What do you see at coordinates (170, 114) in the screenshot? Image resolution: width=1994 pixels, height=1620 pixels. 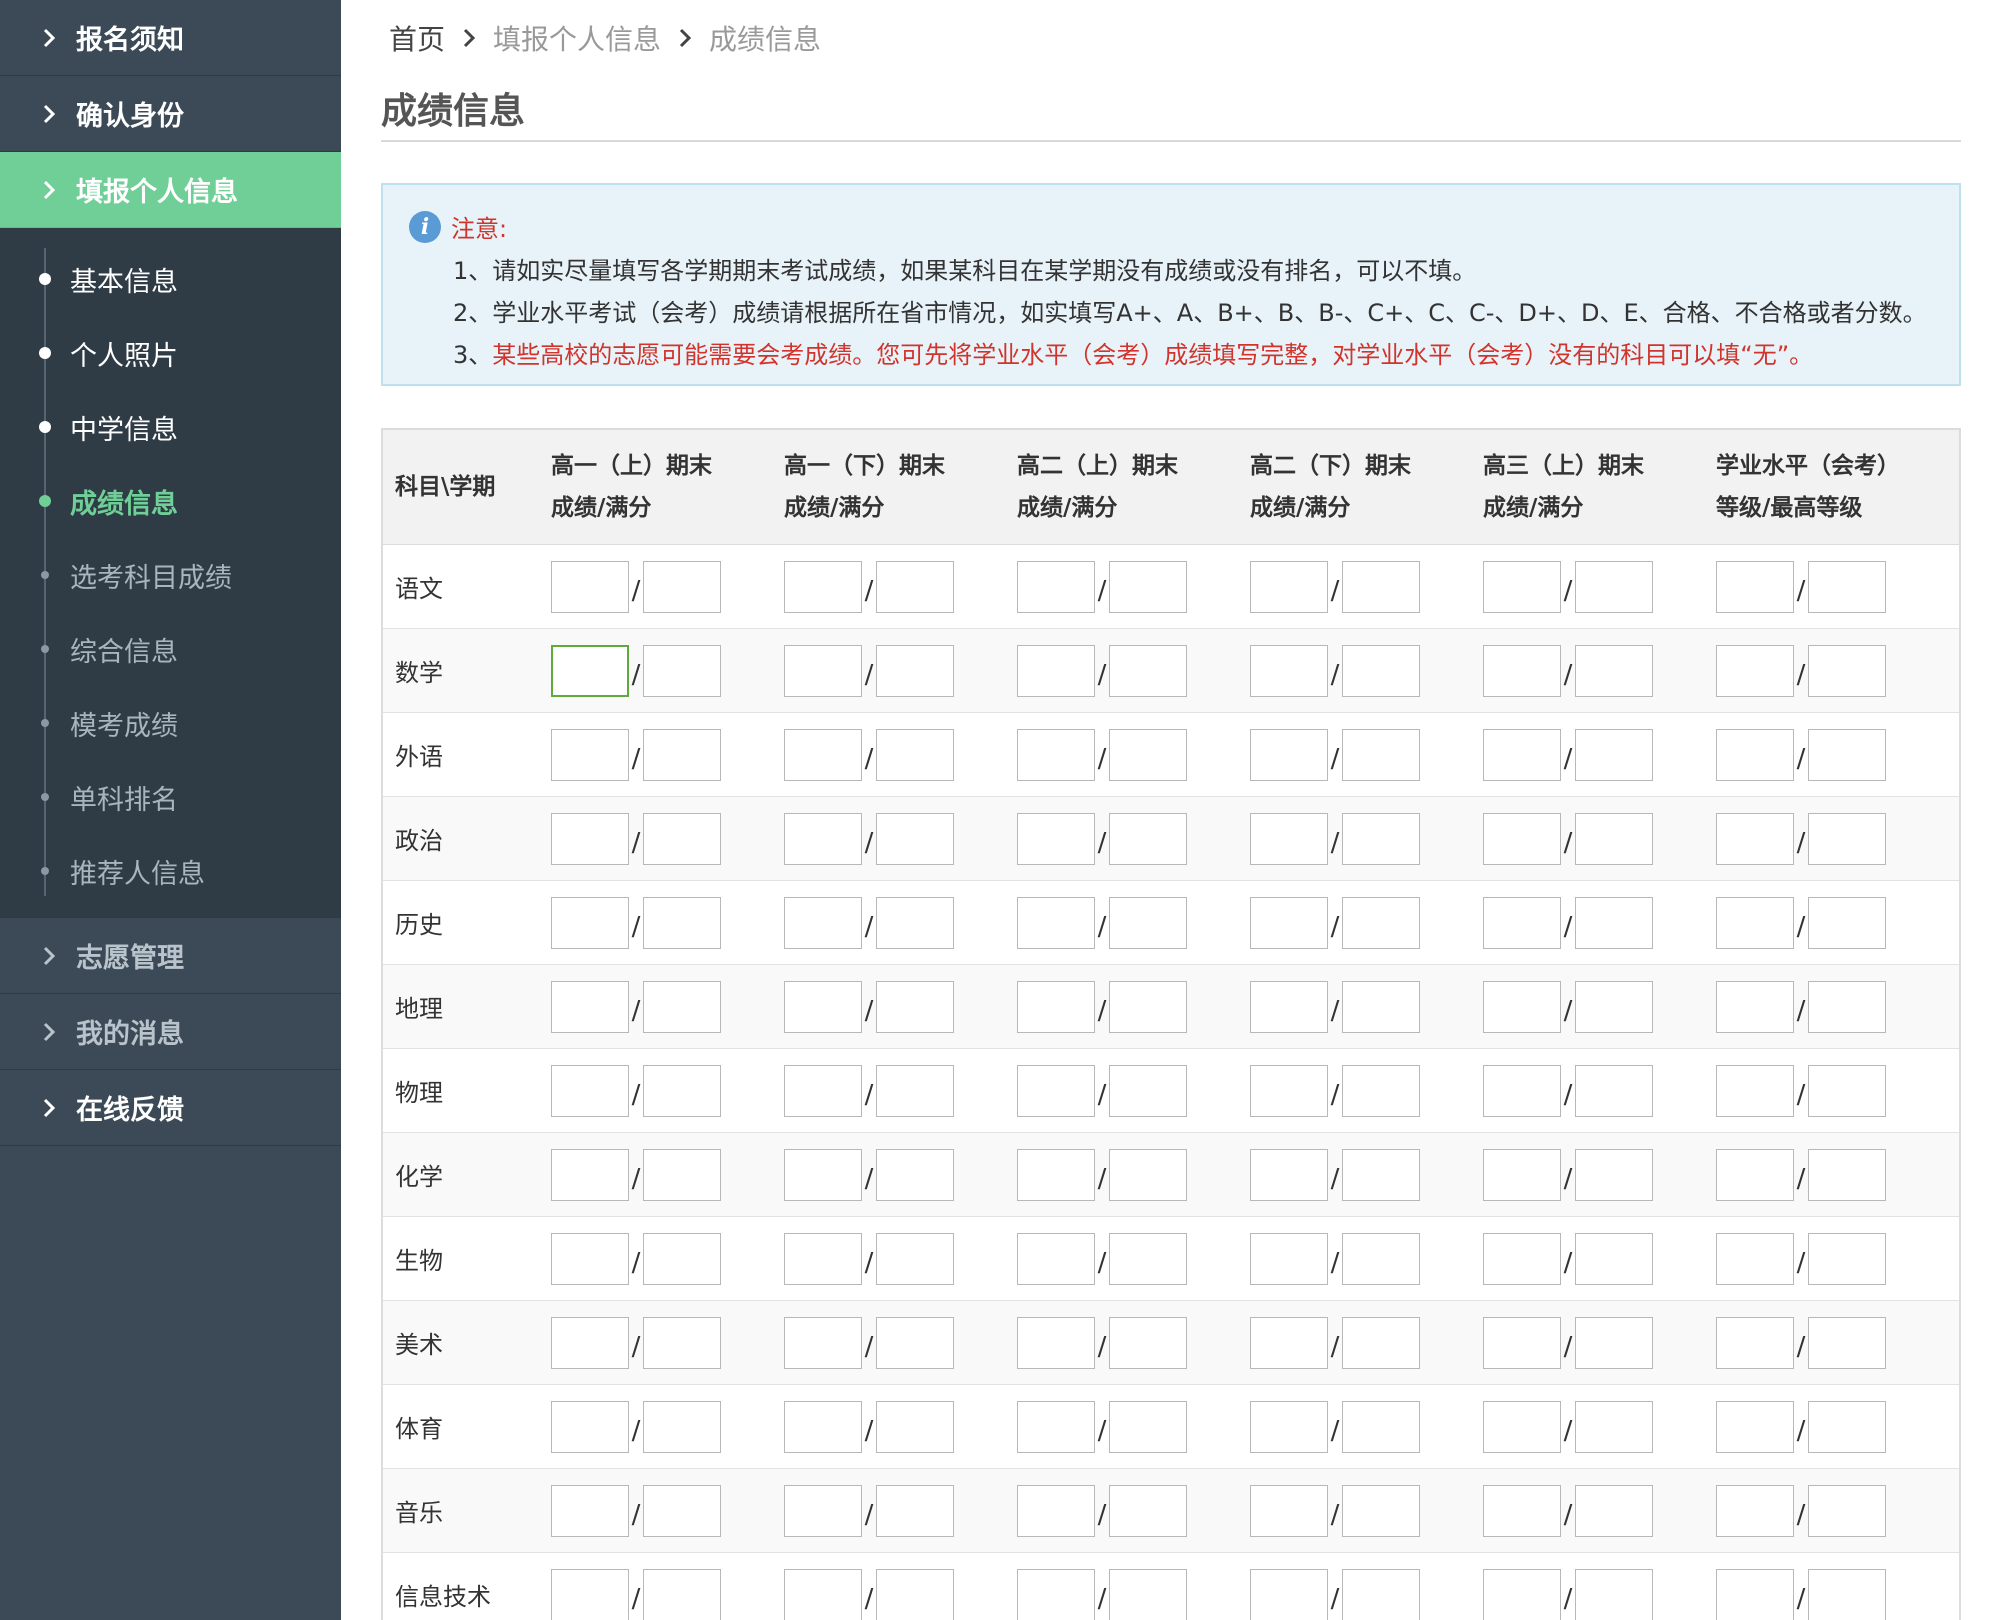 I see `nav-item-confirm-identity: 确认身份` at bounding box center [170, 114].